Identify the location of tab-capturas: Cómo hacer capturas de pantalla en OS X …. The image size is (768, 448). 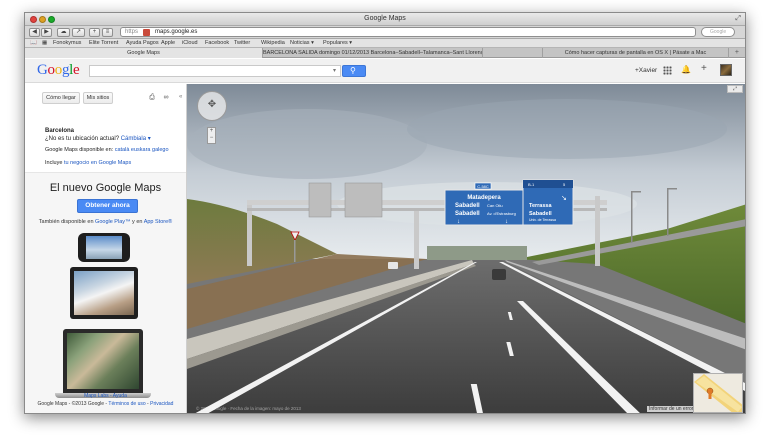
(636, 53).